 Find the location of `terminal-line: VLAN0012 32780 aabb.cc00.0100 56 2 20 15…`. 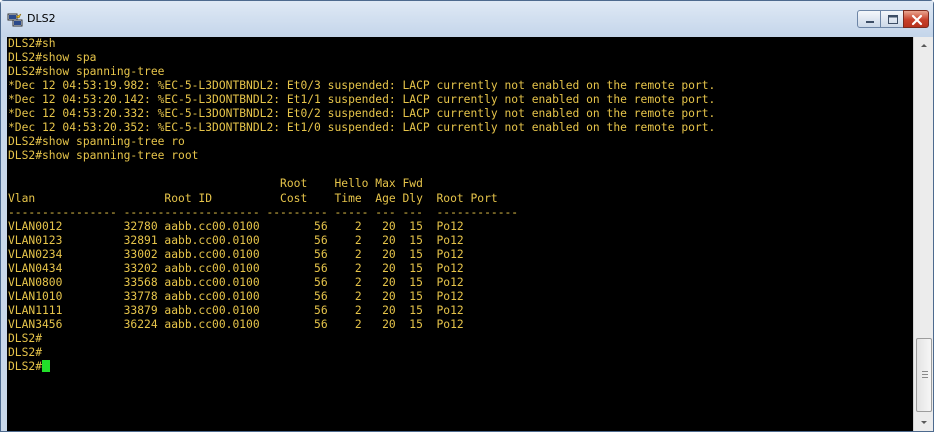

terminal-line: VLAN0012 32780 aabb.cc00.0100 56 2 20 15… is located at coordinates (460, 227).